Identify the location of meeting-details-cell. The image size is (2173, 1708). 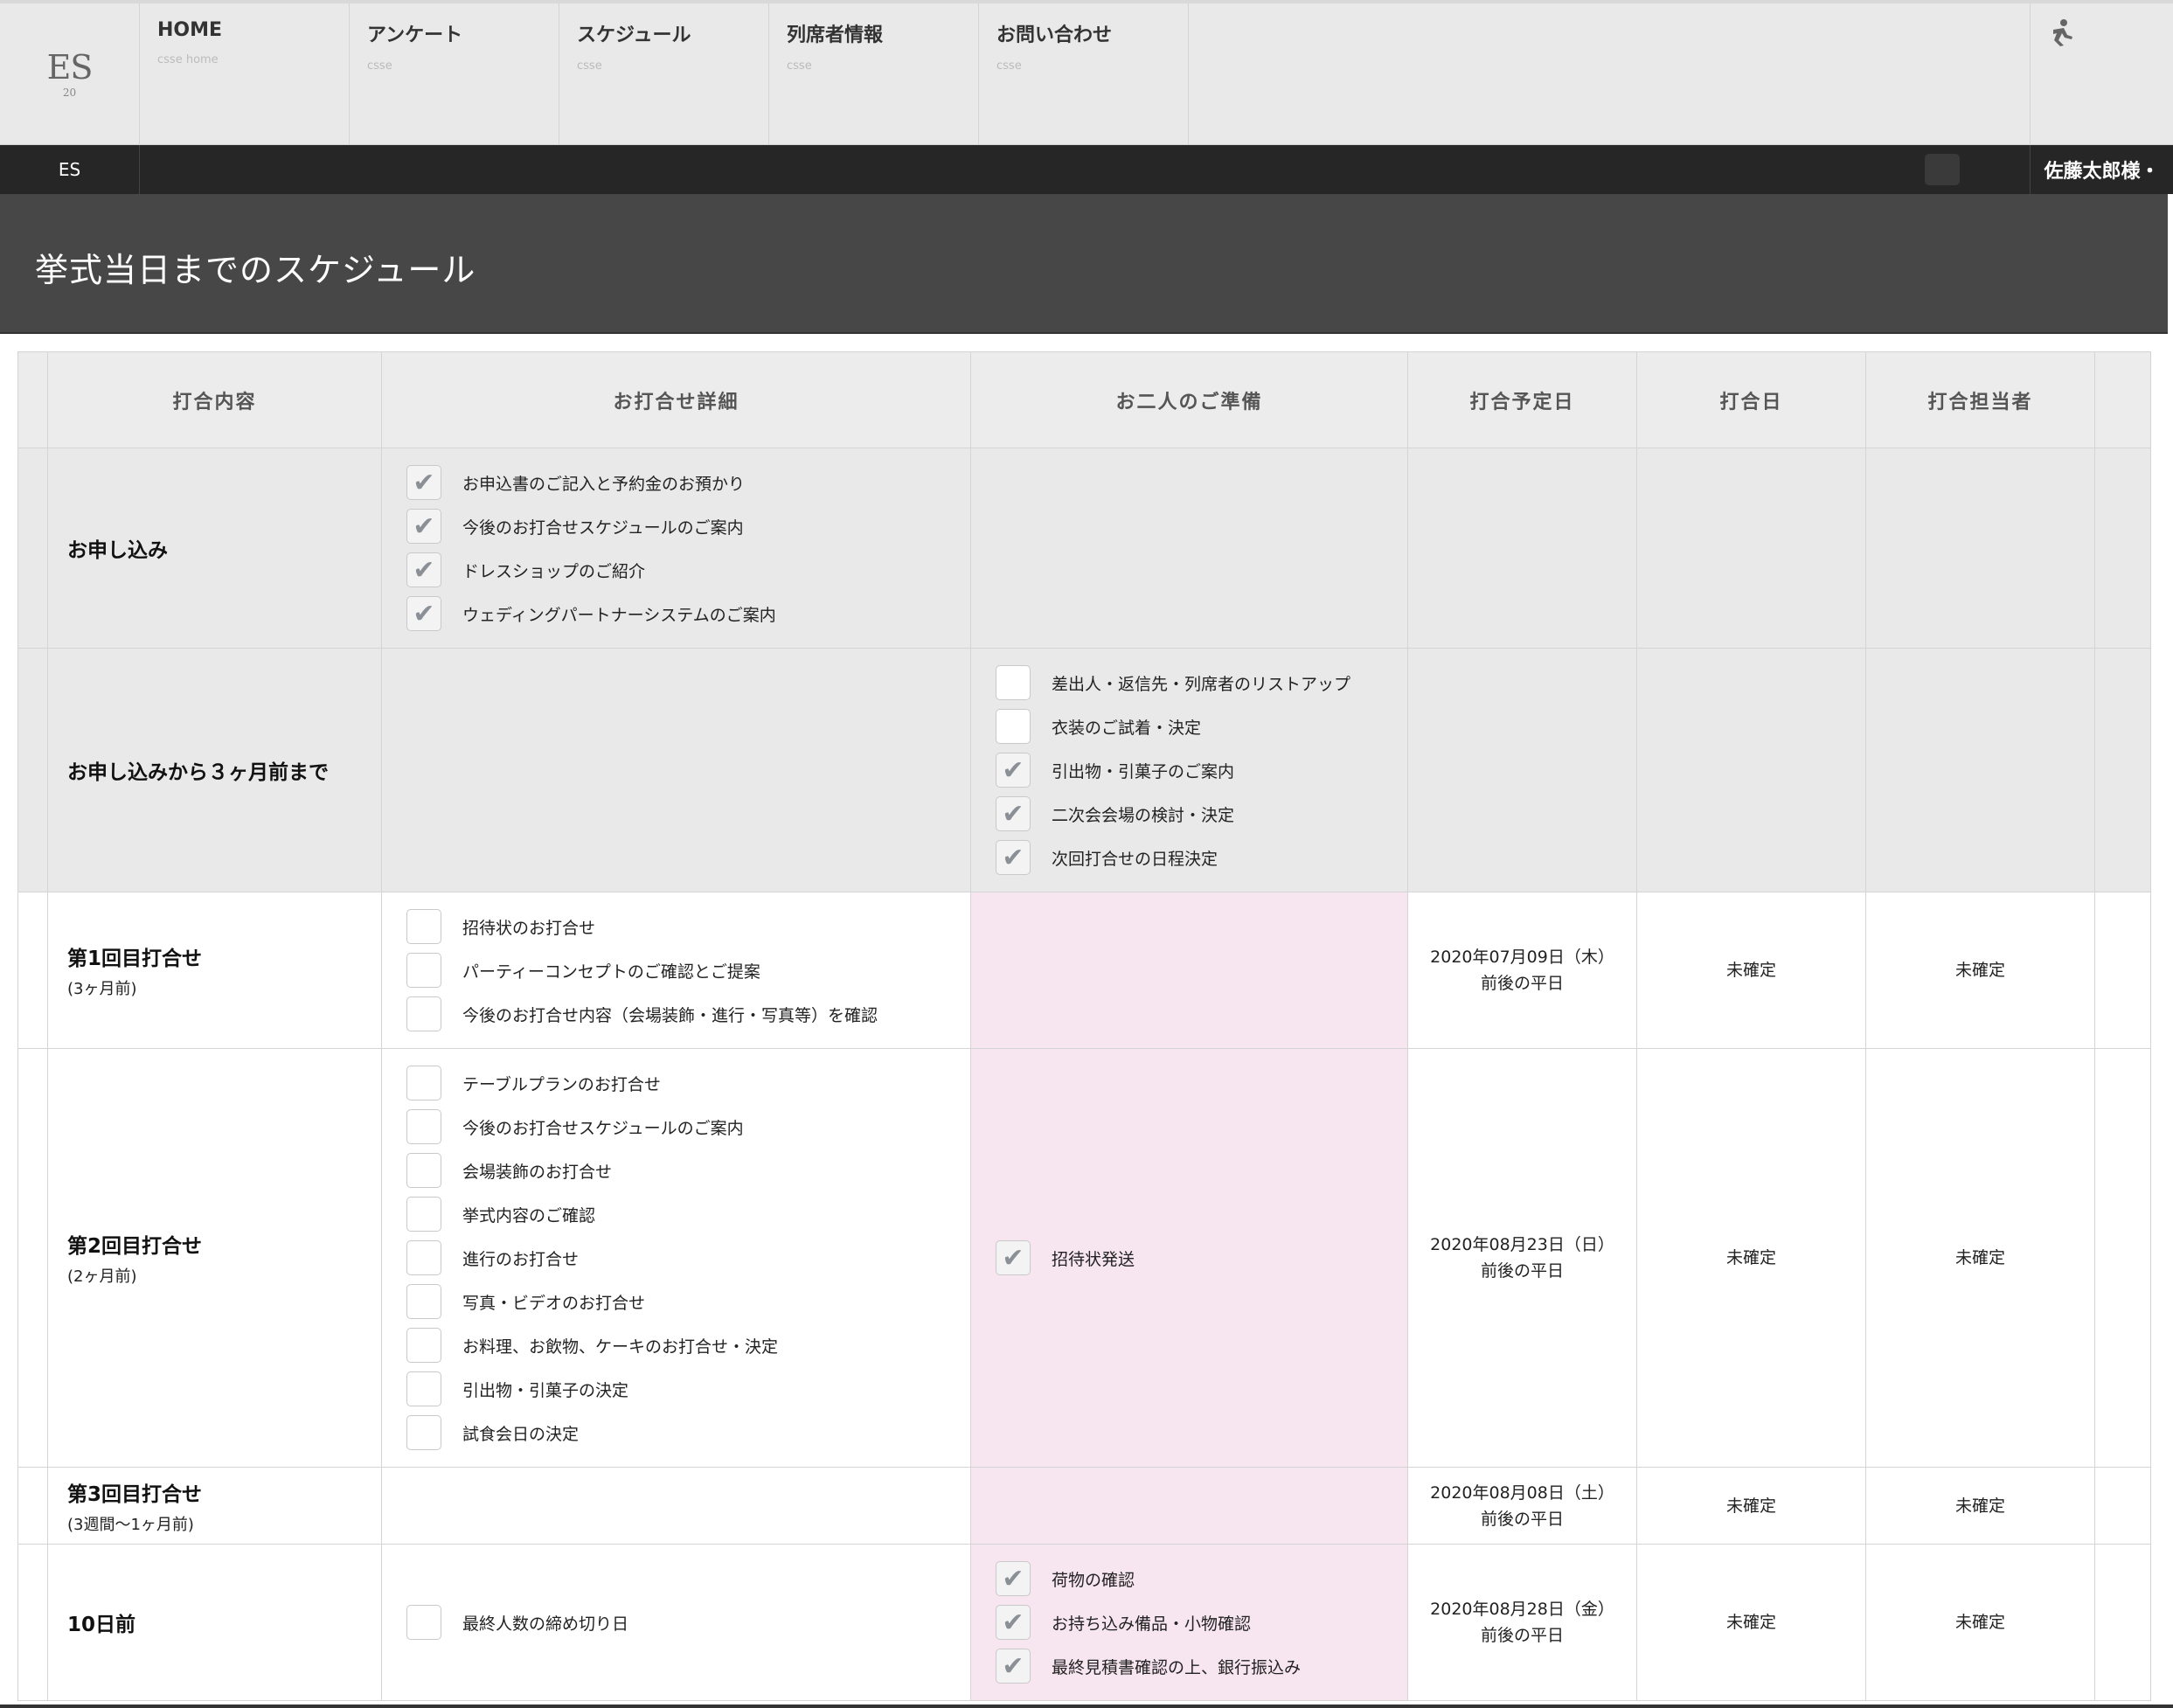
(676, 1506).